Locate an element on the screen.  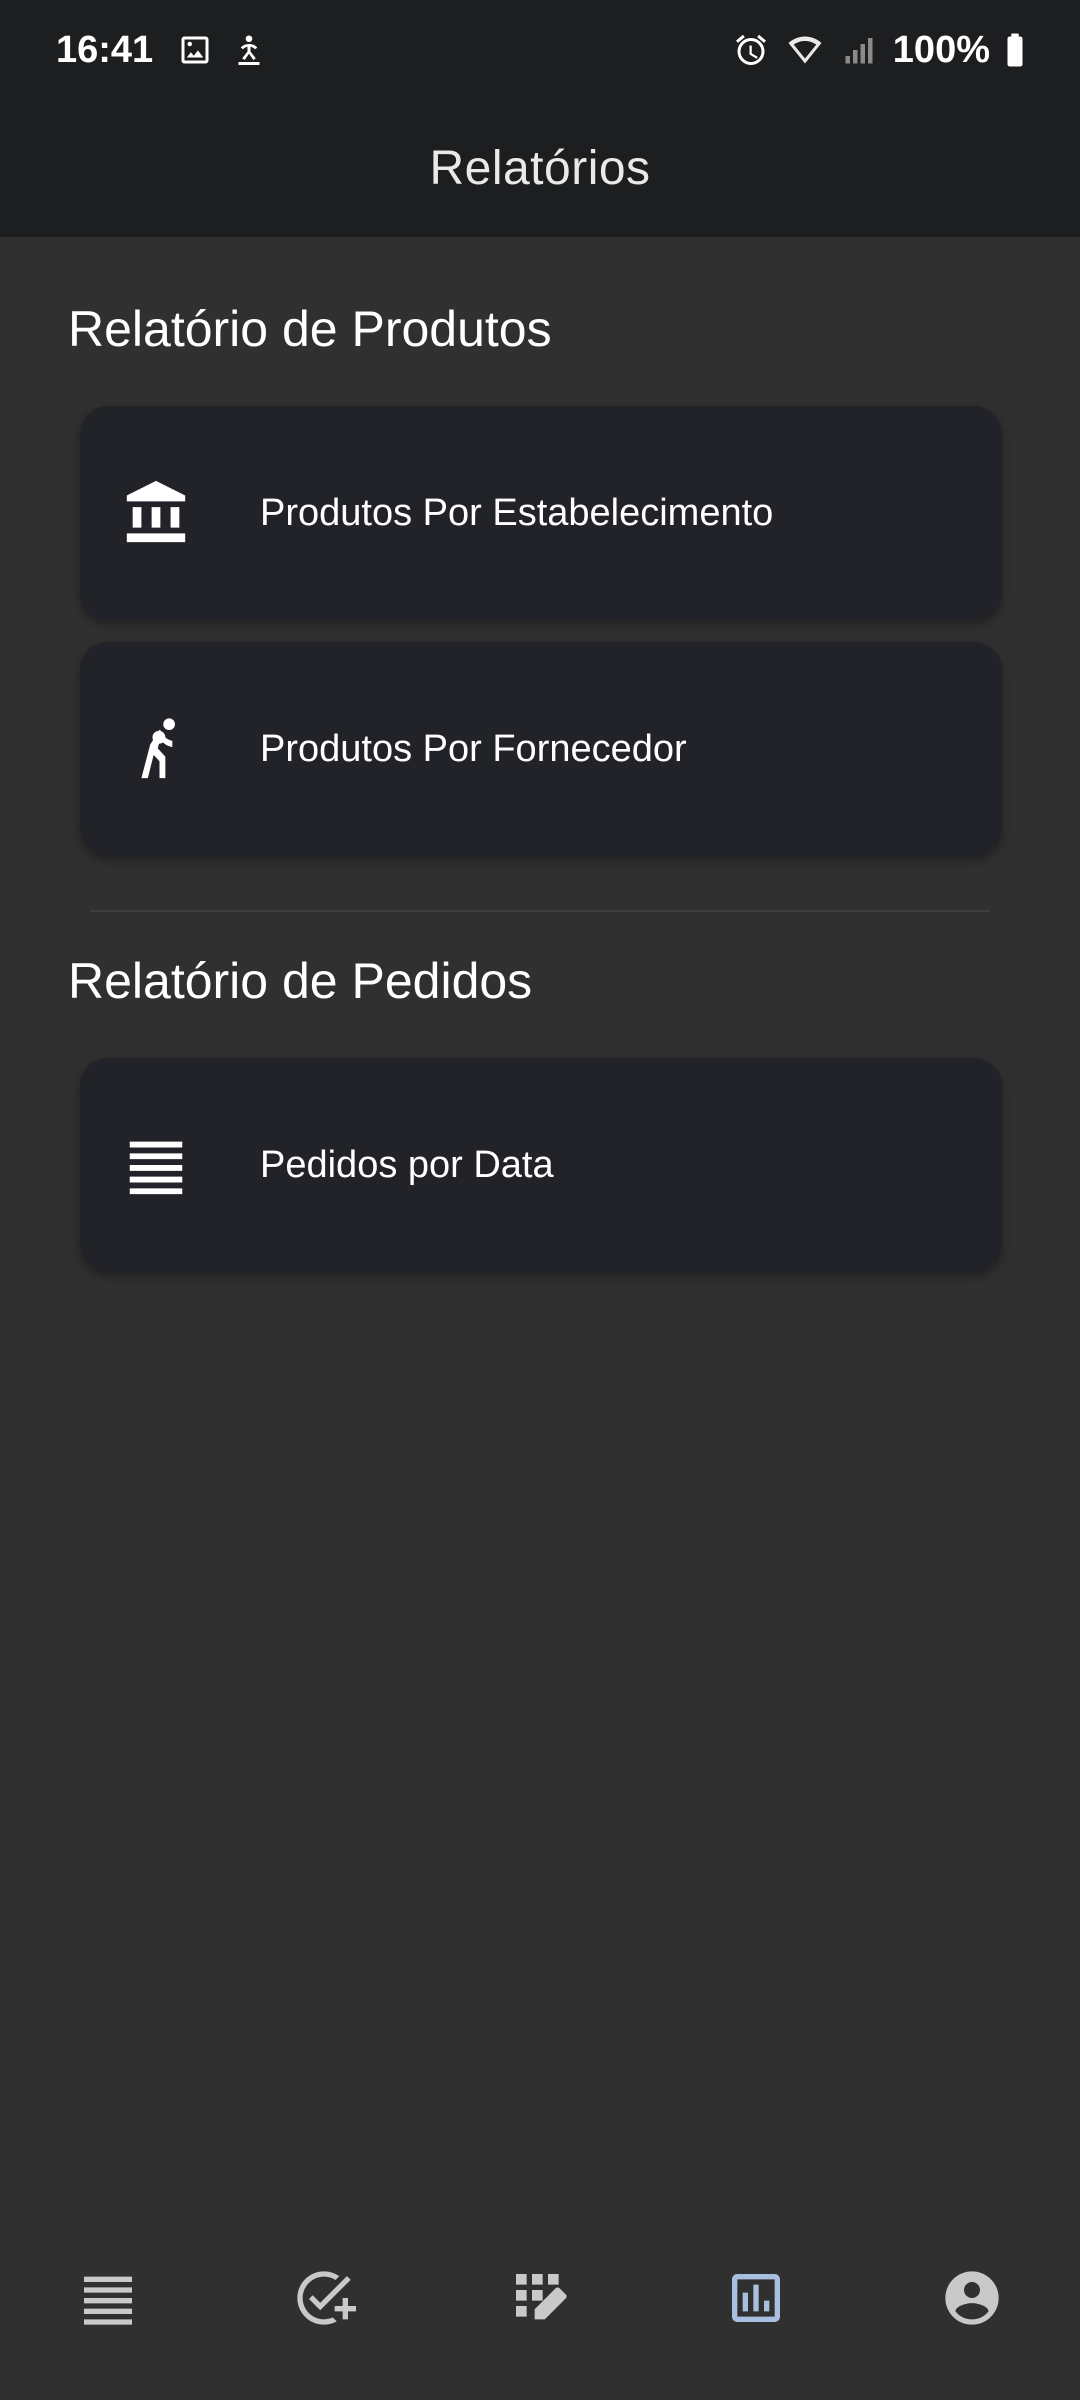
account-icon is located at coordinates (972, 2300).